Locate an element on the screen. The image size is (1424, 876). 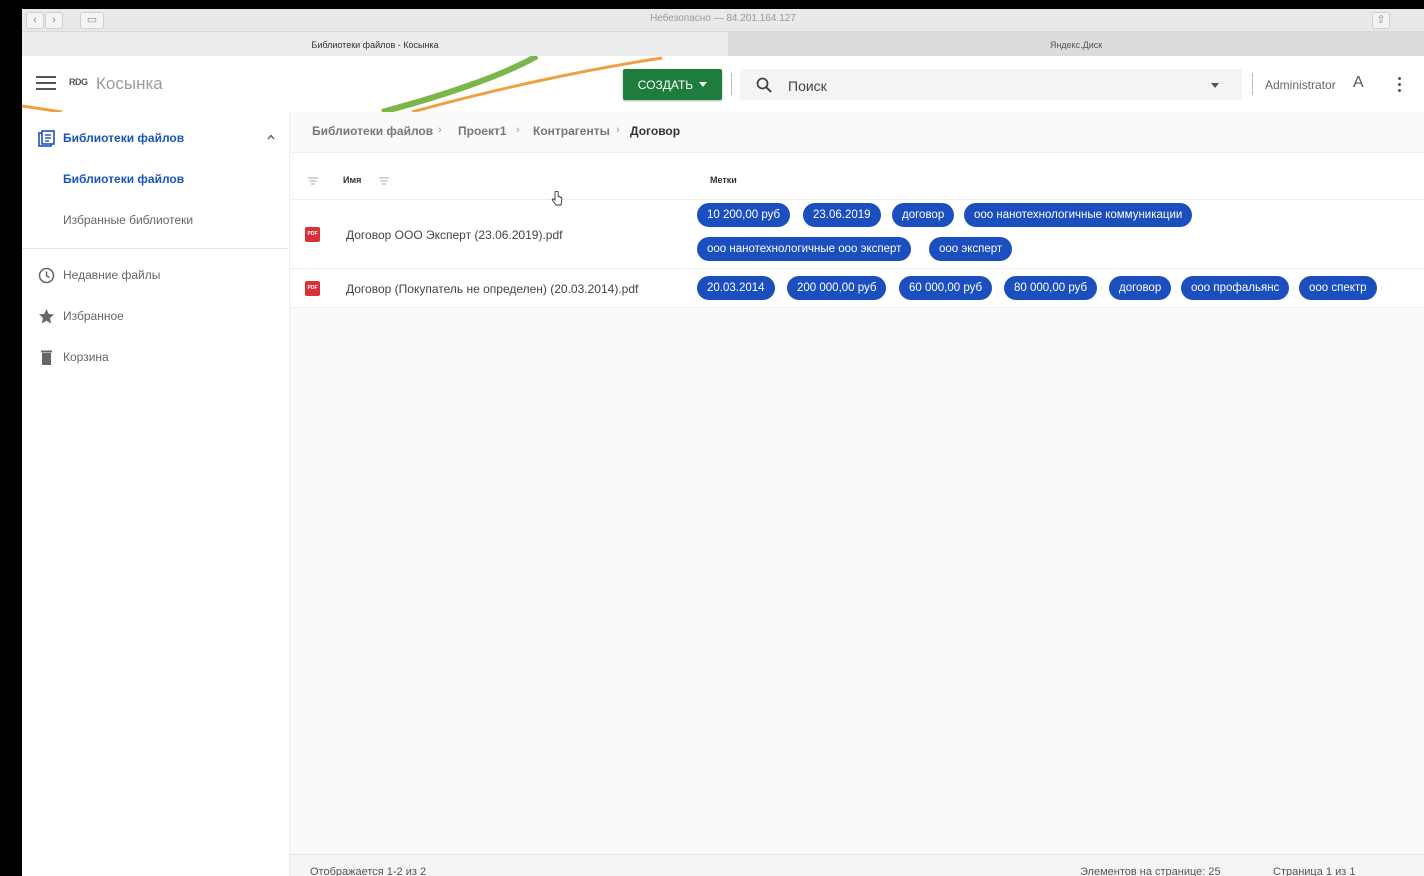
logo-text: Косынка is located at coordinates (129, 83).